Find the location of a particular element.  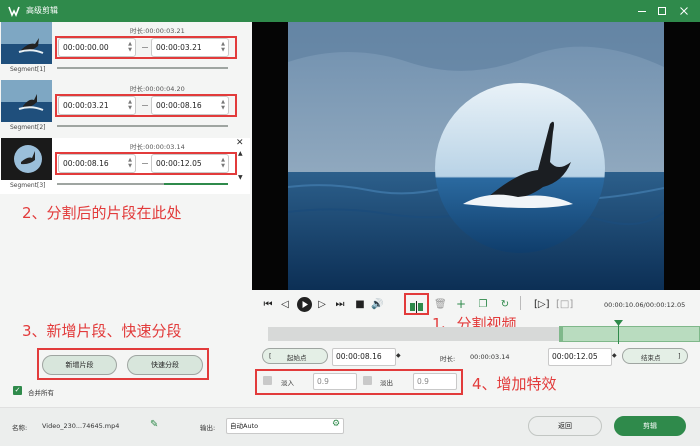

segment-progress-bar-active is located at coordinates (196, 184).